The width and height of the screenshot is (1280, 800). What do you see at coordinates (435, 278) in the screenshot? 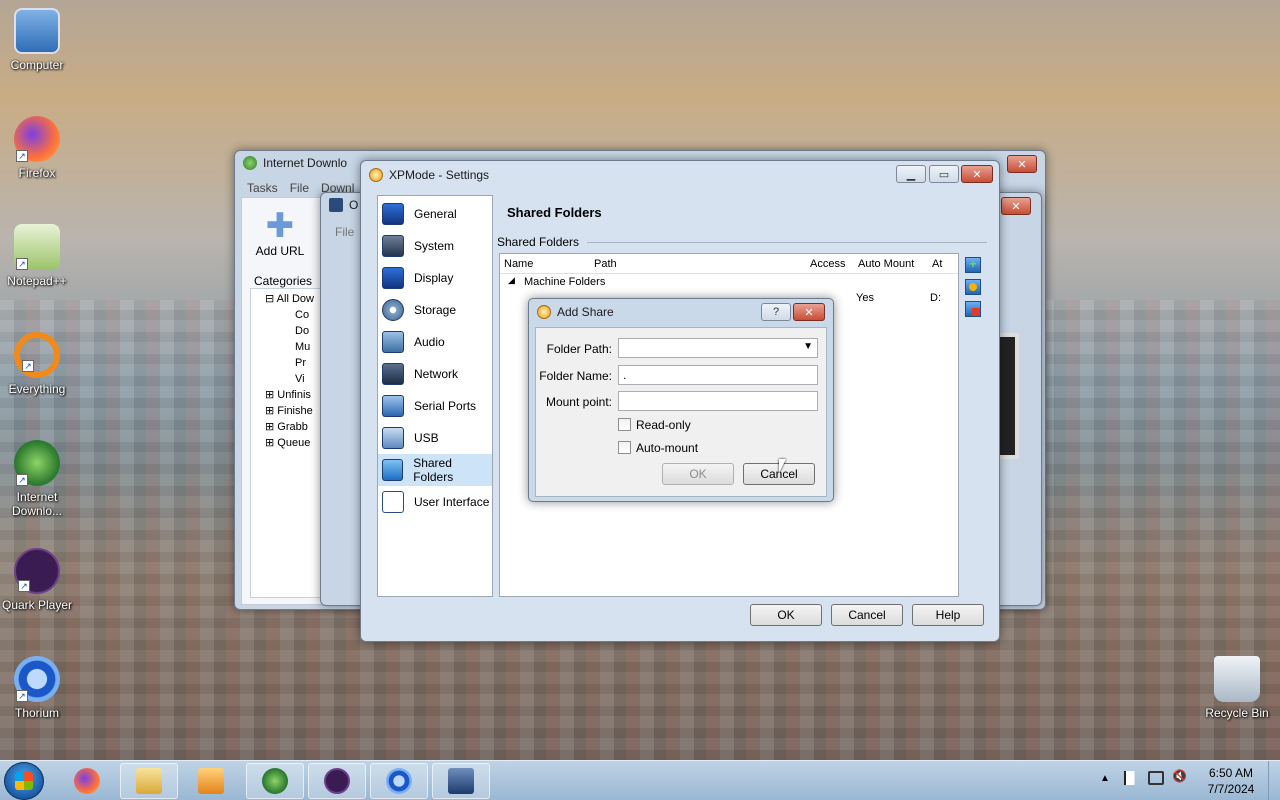
I see `nav-display: Display` at bounding box center [435, 278].